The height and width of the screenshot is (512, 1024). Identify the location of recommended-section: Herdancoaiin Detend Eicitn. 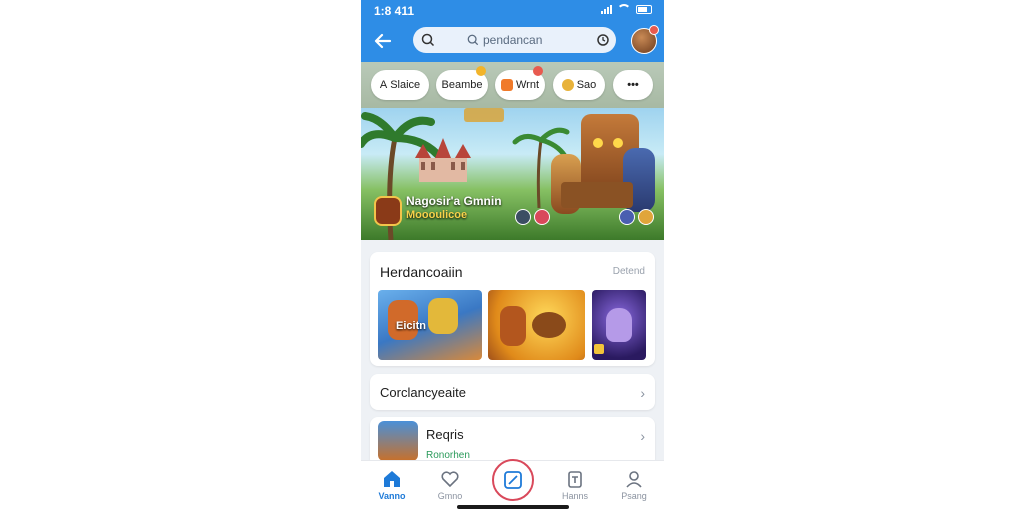
(512, 309).